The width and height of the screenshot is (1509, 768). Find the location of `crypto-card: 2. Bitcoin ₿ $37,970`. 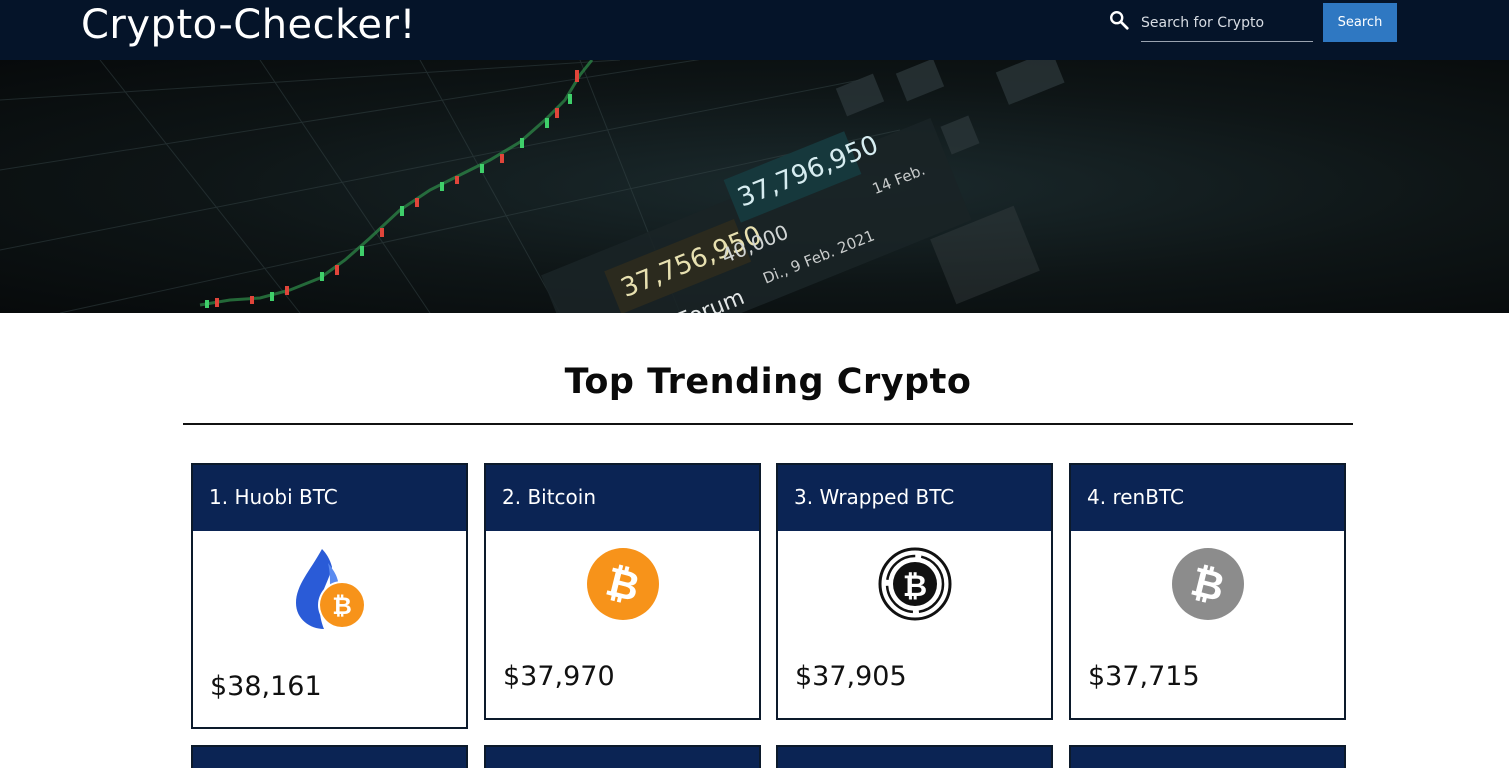

crypto-card: 2. Bitcoin ₿ $37,970 is located at coordinates (622, 591).